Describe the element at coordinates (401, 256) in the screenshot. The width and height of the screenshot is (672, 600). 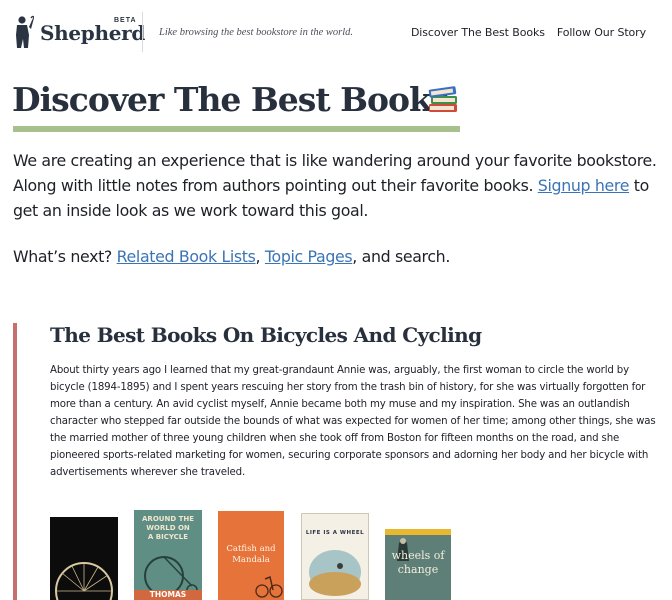
I see `whats-next-suffix: , and search.` at that location.